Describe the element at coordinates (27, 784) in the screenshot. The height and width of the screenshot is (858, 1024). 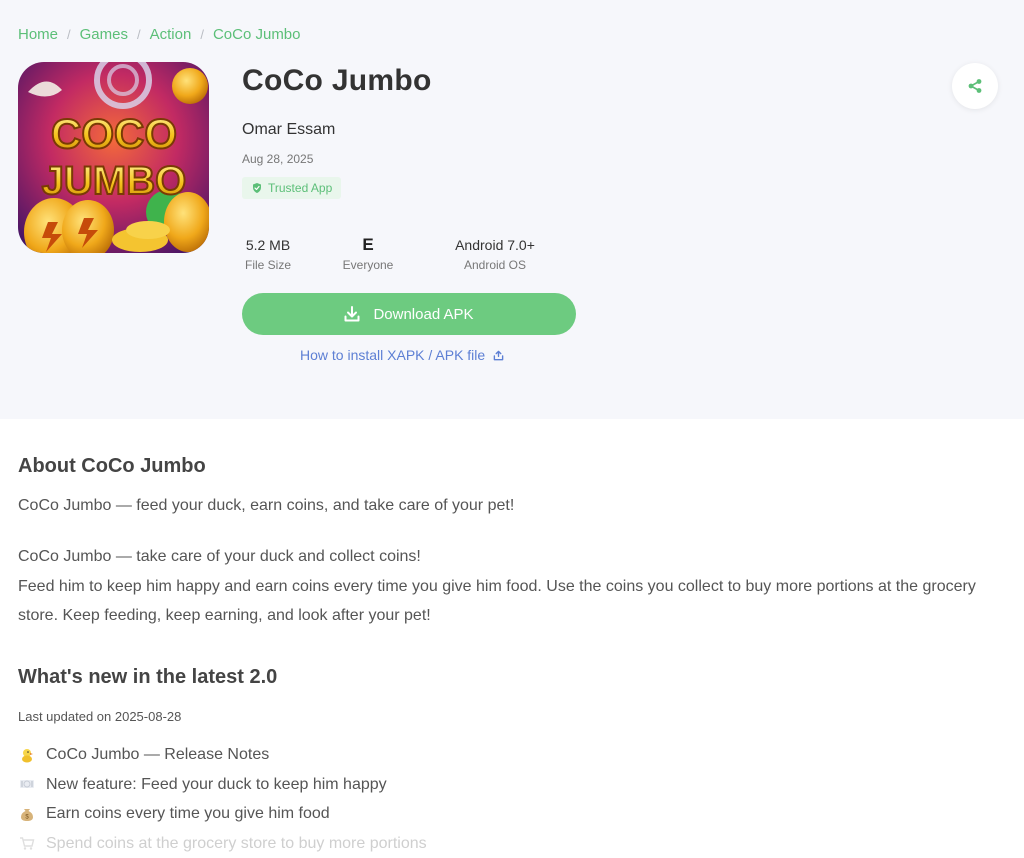
I see `plate-icon` at that location.